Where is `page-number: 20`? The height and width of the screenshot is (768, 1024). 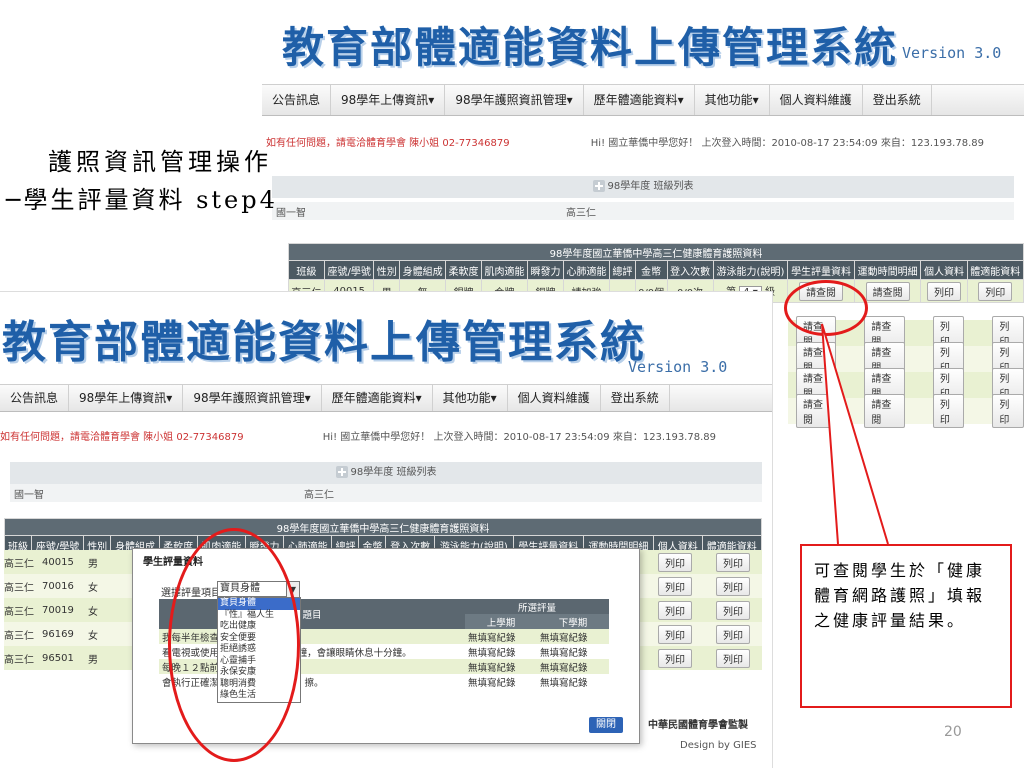 page-number: 20 is located at coordinates (953, 732).